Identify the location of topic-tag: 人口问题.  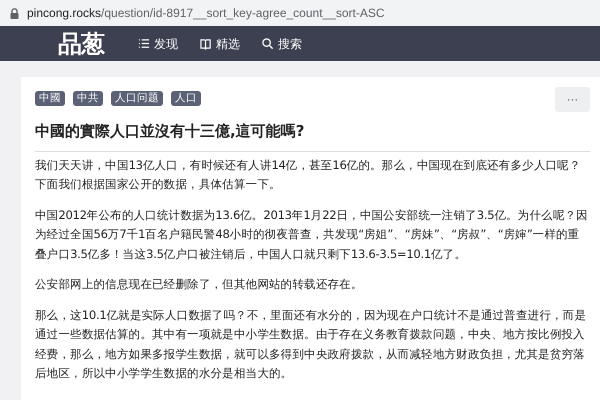
(137, 98).